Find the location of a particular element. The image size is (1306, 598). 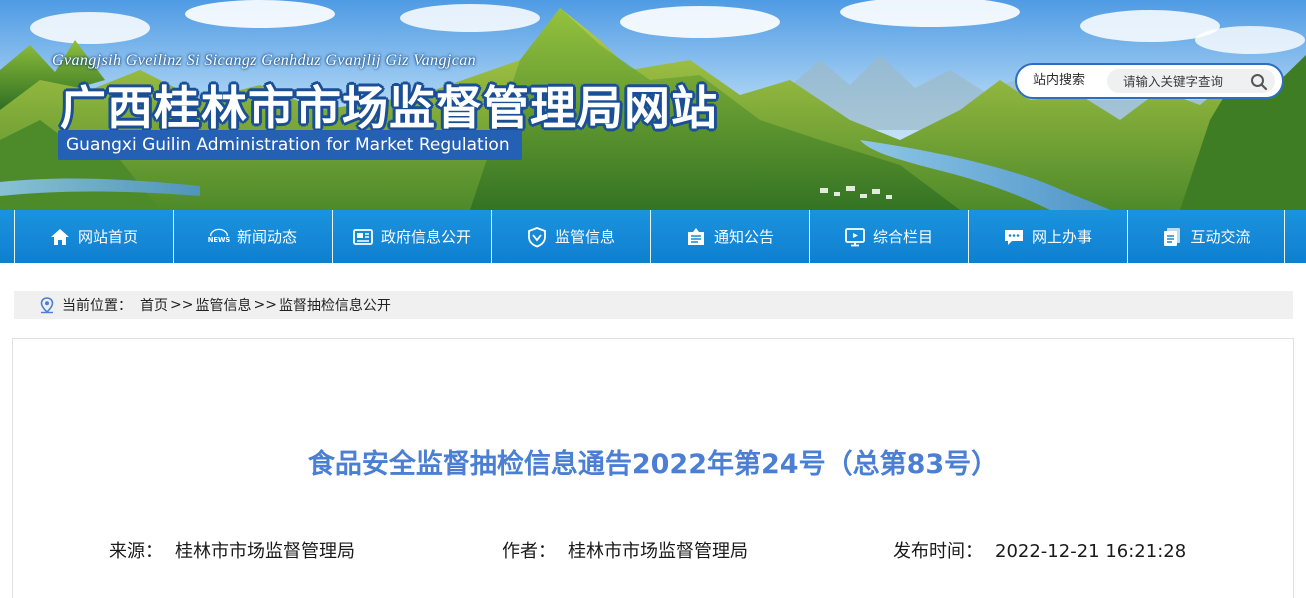

nav-item-interaction: 互动交流 is located at coordinates (1206, 236).